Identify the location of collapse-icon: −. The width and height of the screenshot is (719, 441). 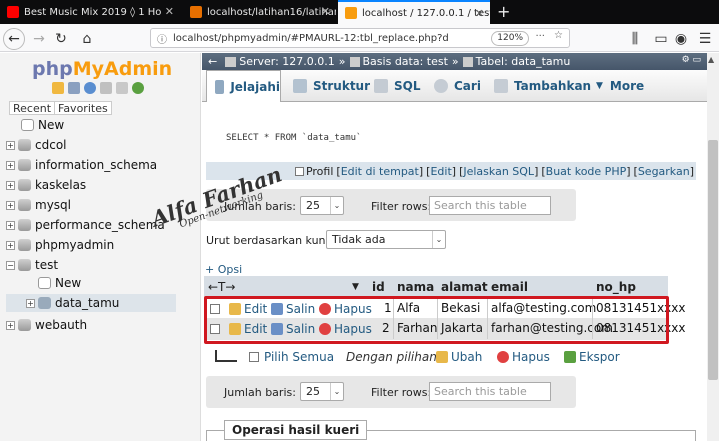
(10, 265).